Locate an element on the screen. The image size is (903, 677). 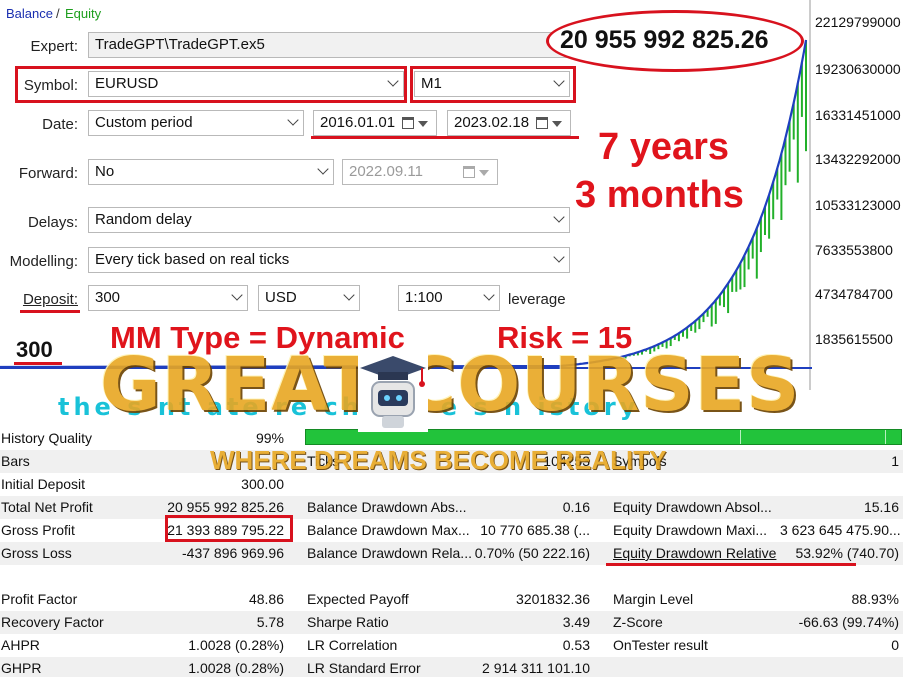
final-balance-annotation: 20 955 992 825.26 is located at coordinates (664, 40).